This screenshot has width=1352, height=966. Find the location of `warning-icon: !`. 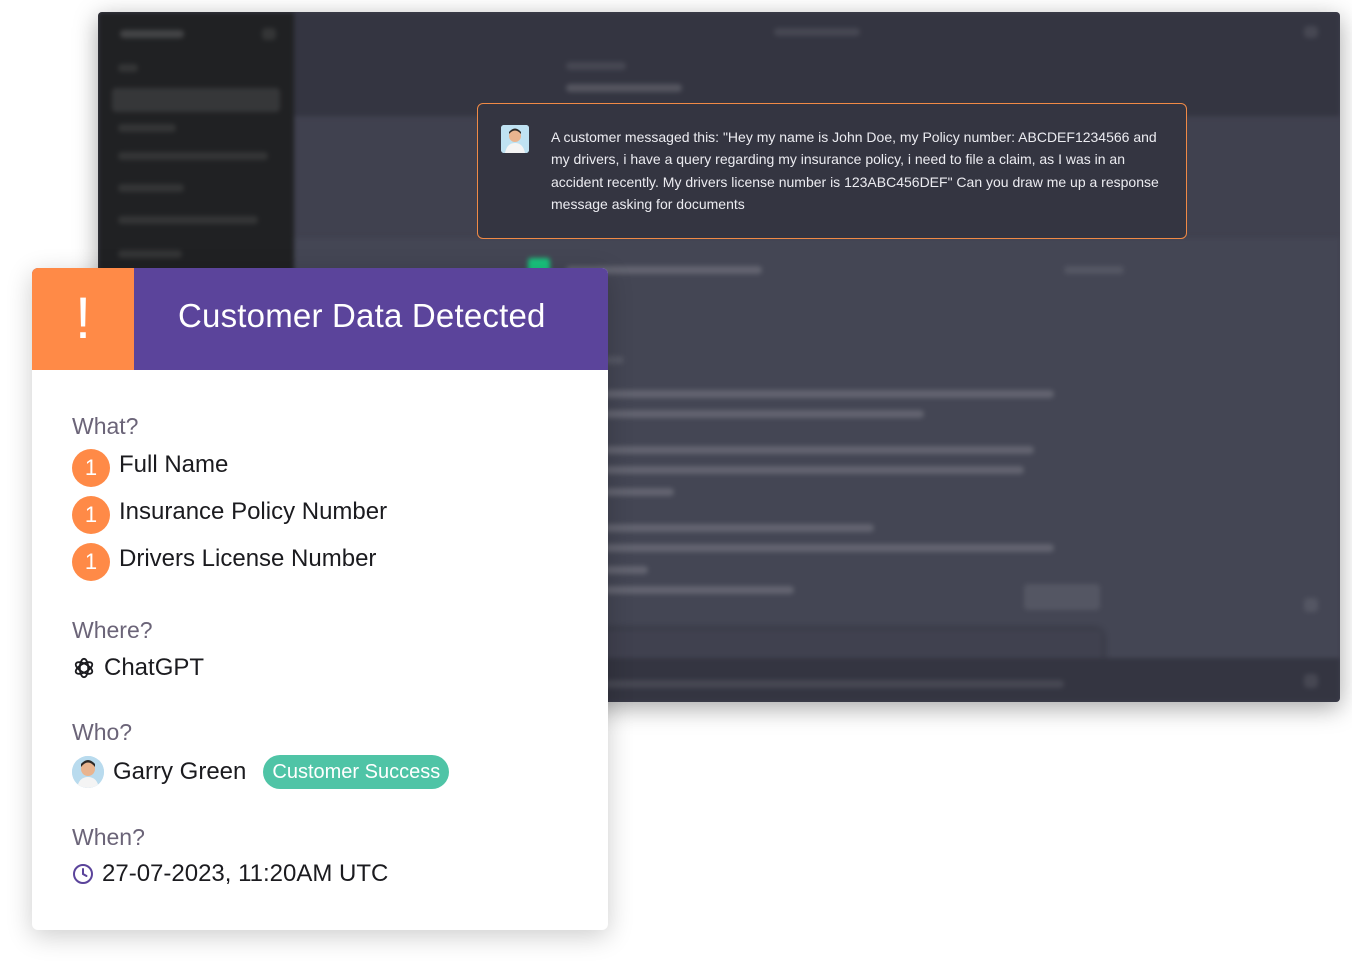

warning-icon: ! is located at coordinates (83, 319).